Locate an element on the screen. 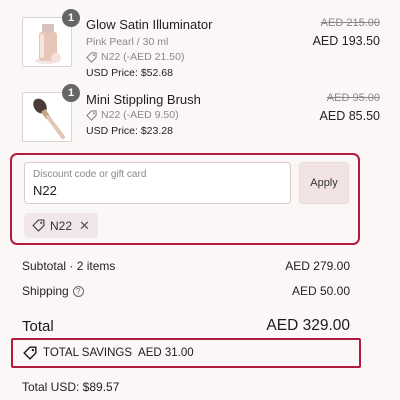 This screenshot has width=400, height=400. original-price: AED 215.00 is located at coordinates (350, 23).